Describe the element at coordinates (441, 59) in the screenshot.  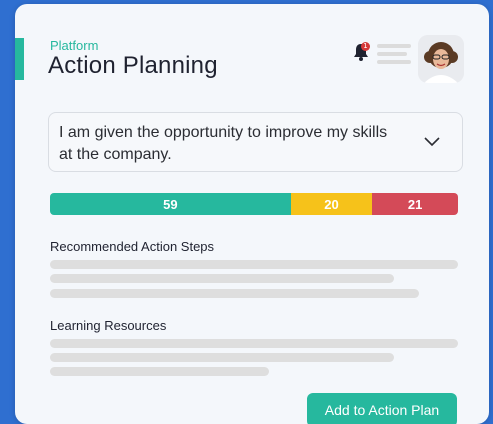
I see `avatar` at that location.